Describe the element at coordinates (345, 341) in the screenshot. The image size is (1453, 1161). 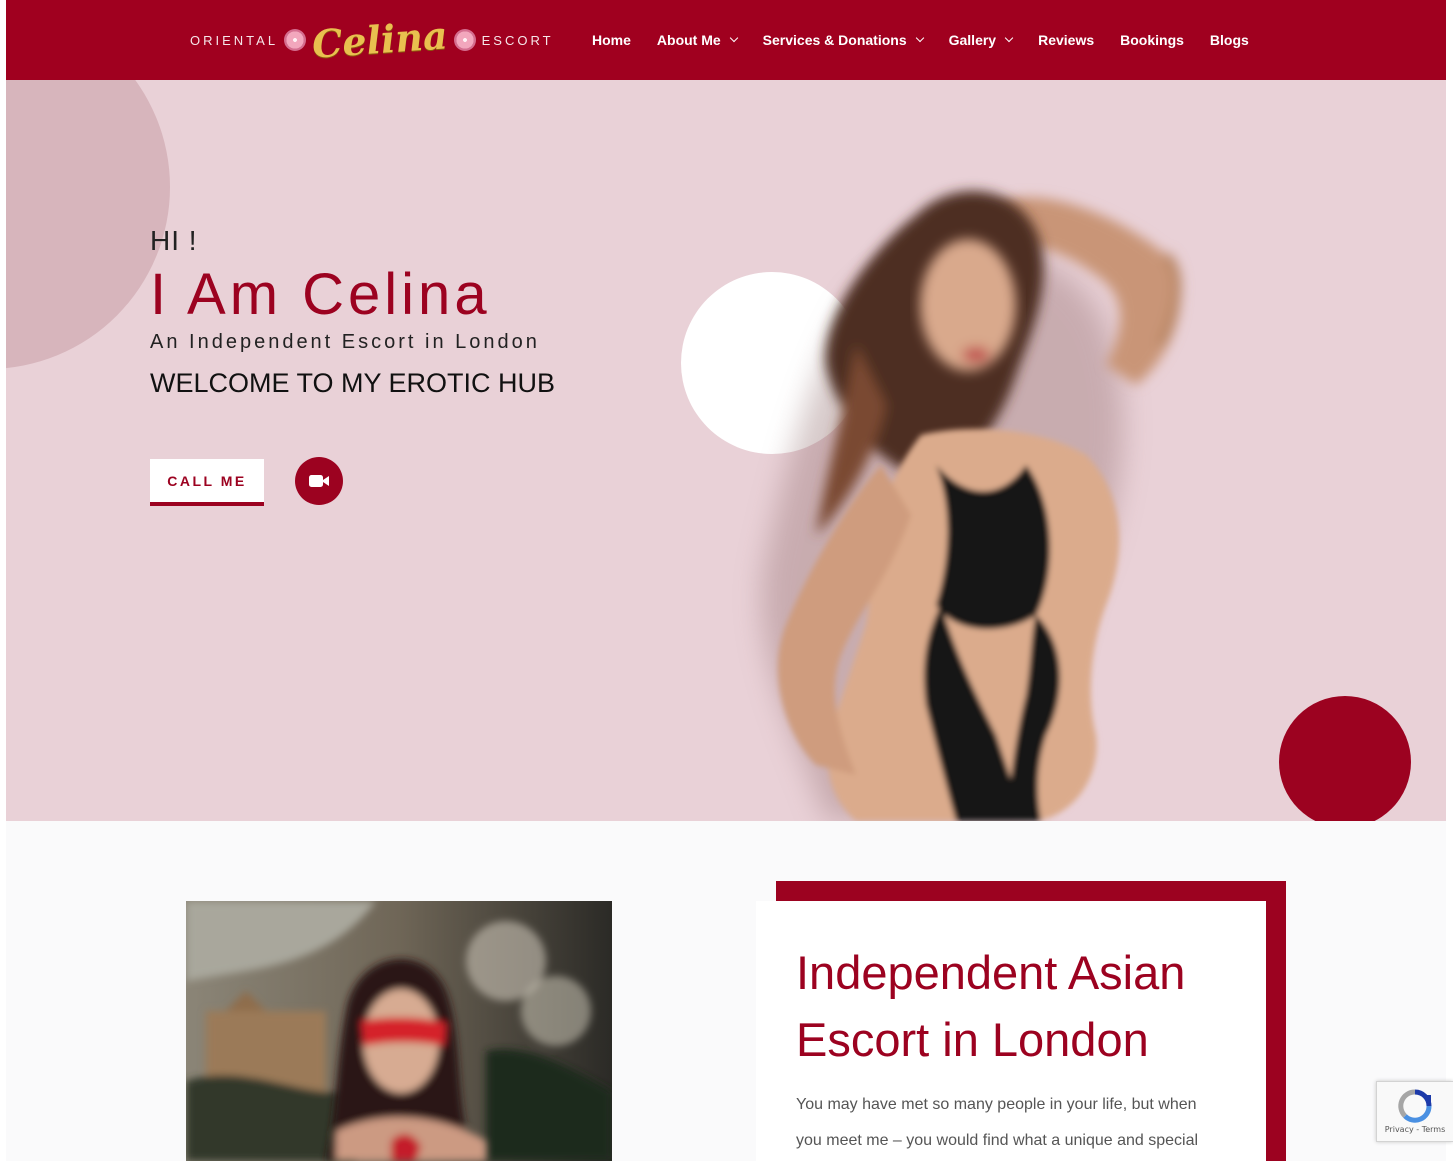
I see `hero-subtitle: An Independent Escort in London` at that location.